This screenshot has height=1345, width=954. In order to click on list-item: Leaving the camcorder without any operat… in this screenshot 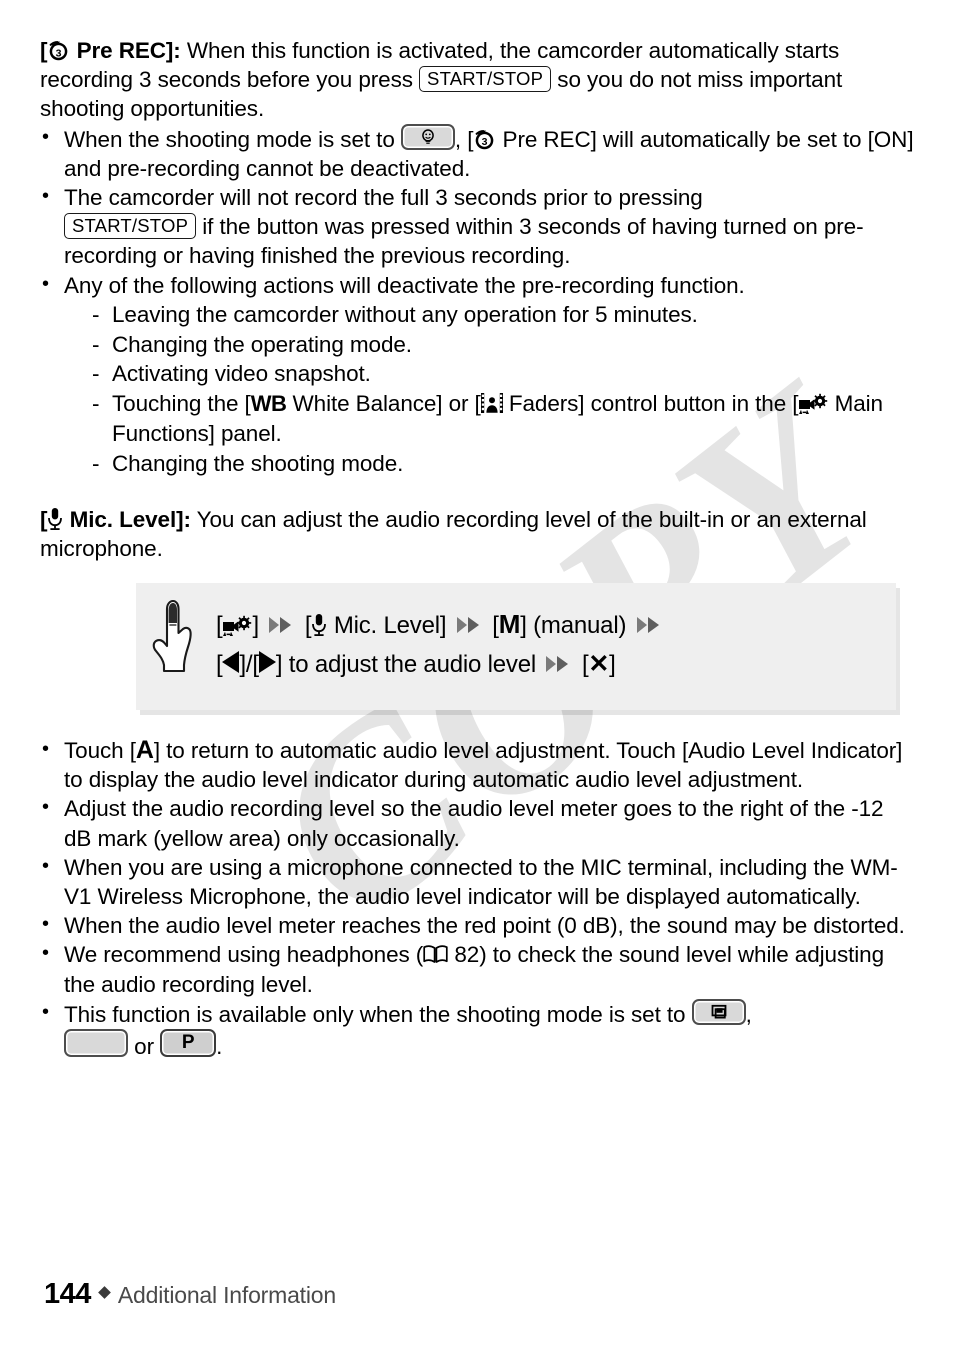, I will do `click(501, 315)`.